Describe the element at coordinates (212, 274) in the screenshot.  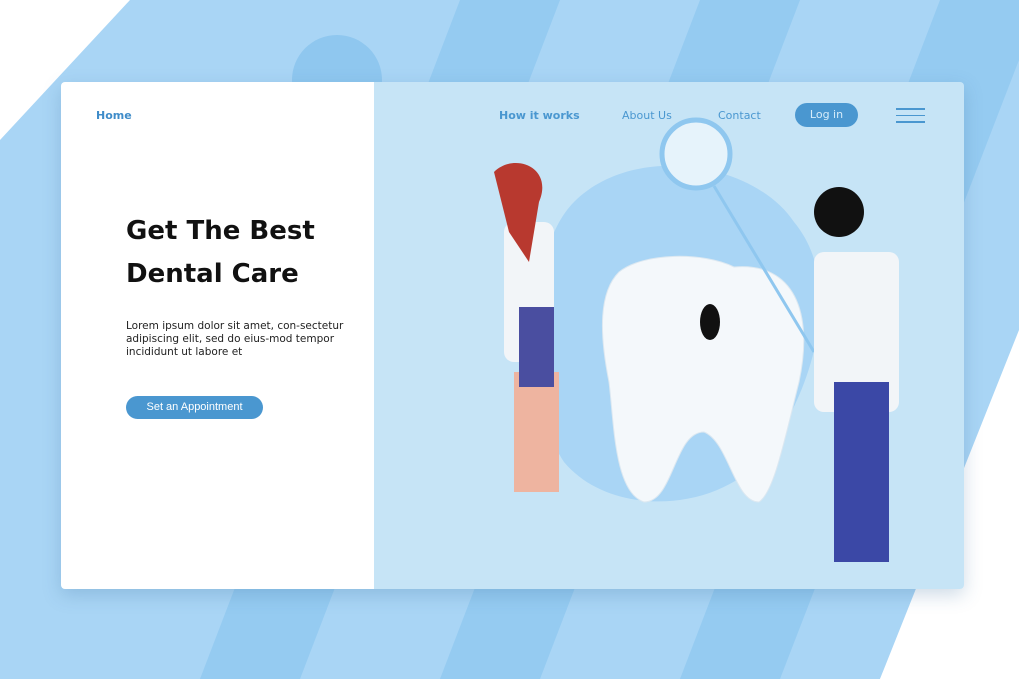
I see `title-line-2: Dental Care` at that location.